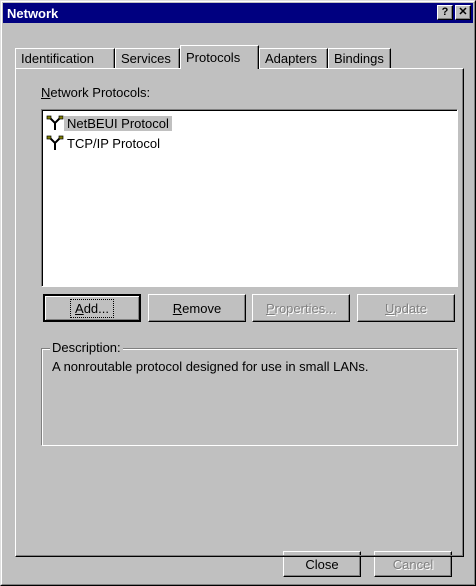  What do you see at coordinates (57, 58) in the screenshot?
I see `tab-label: Identification` at bounding box center [57, 58].